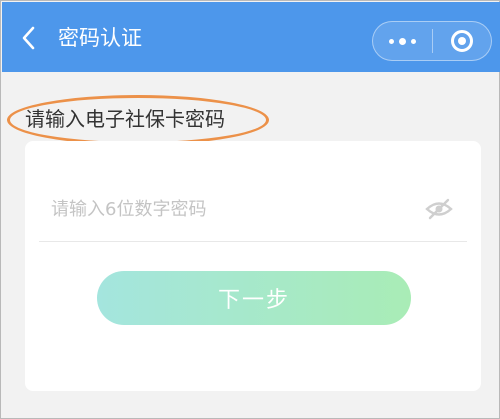 The height and width of the screenshot is (419, 500). I want to click on more-menu-button, so click(402, 41).